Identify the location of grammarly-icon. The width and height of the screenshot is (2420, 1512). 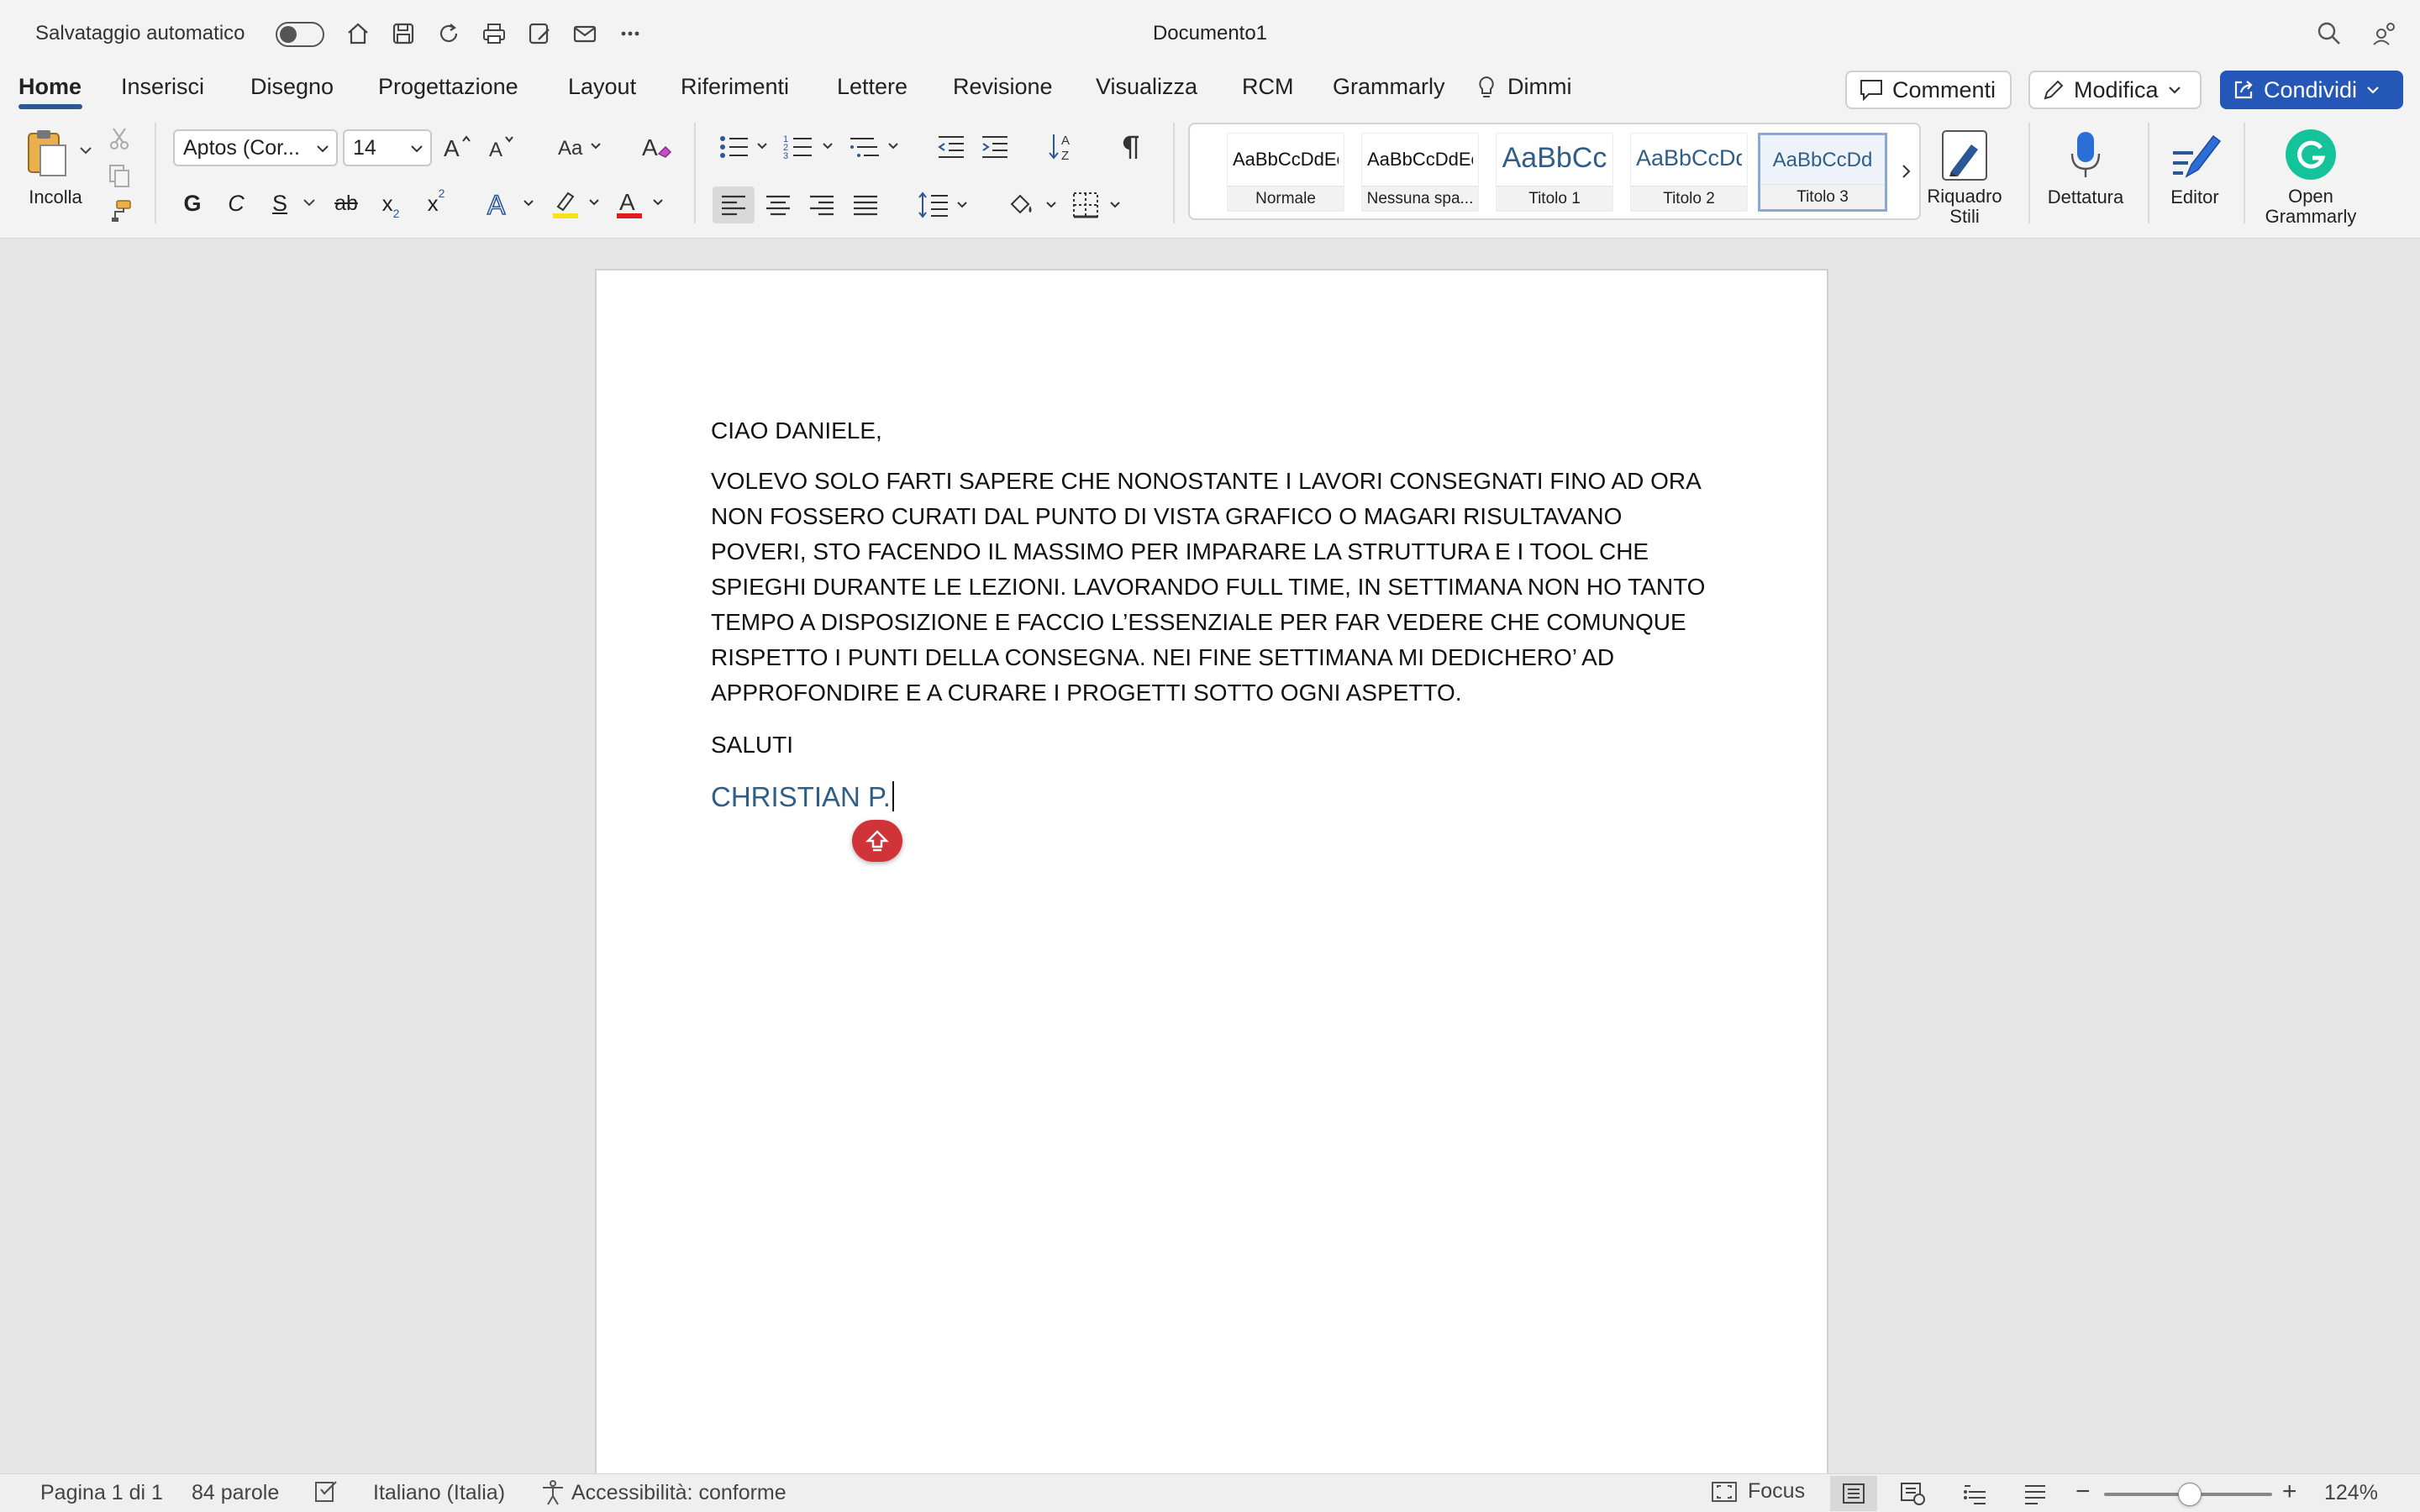
(2310, 154).